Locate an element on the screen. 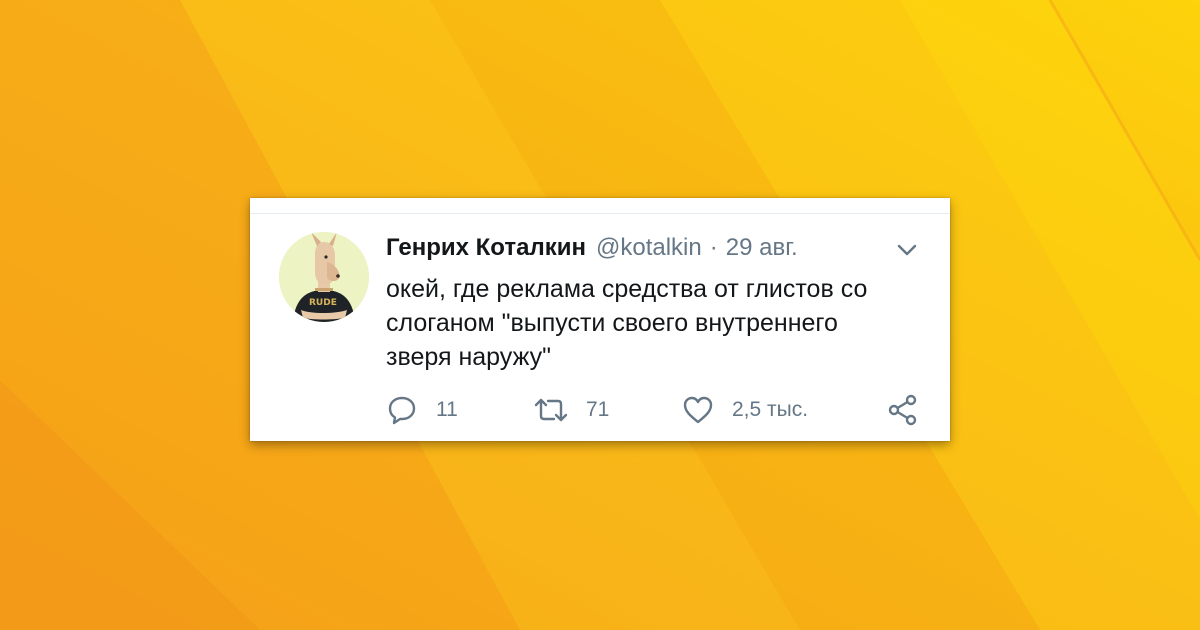 The height and width of the screenshot is (630, 1200). share-button is located at coordinates (903, 410).